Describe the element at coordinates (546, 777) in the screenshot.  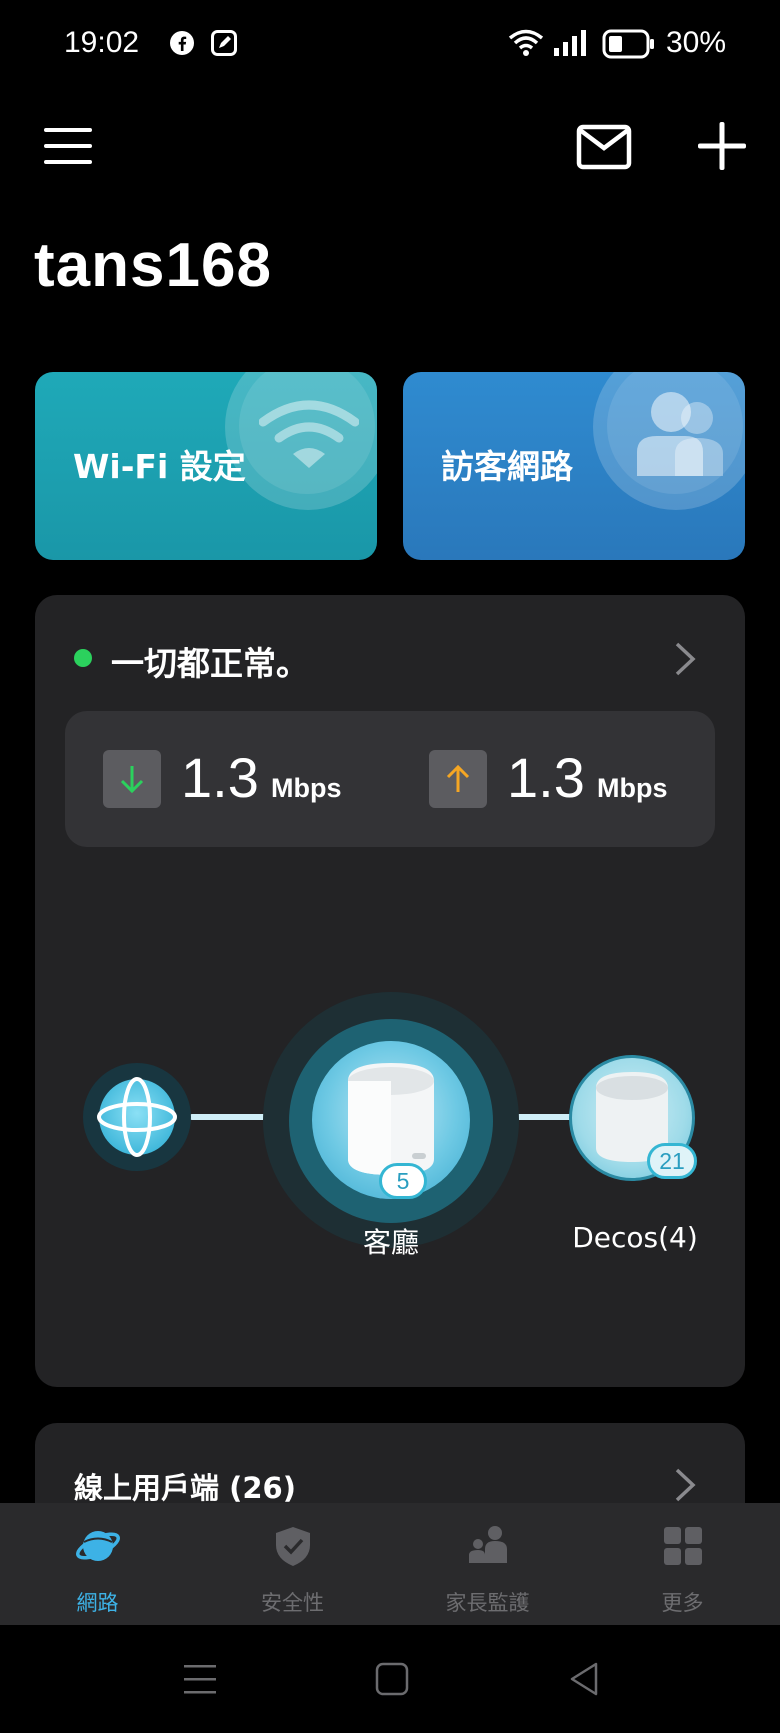
I see `upload-value: 1.3` at that location.